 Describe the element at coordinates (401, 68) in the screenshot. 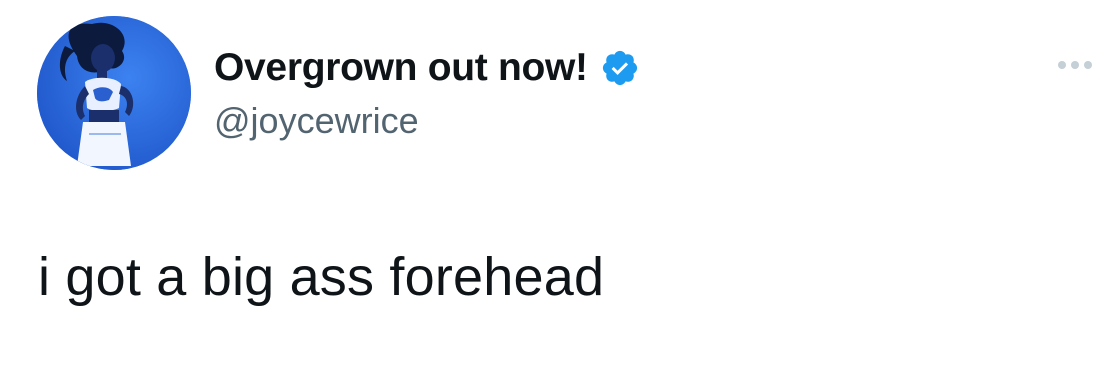

I see `display-name: Overgrown out now!` at that location.